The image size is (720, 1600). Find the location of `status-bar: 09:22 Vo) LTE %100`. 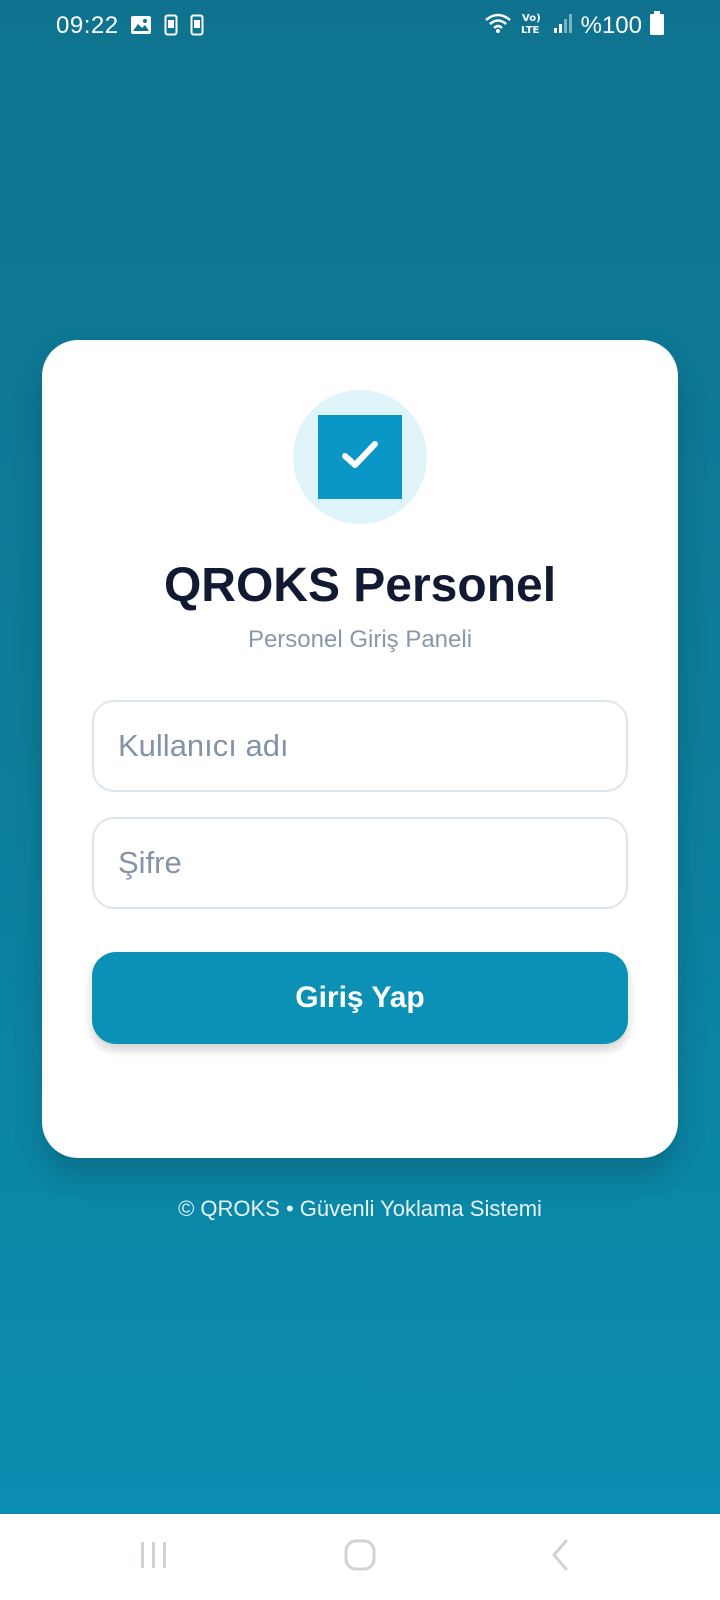

status-bar: 09:22 Vo) LTE %100 is located at coordinates (360, 28).